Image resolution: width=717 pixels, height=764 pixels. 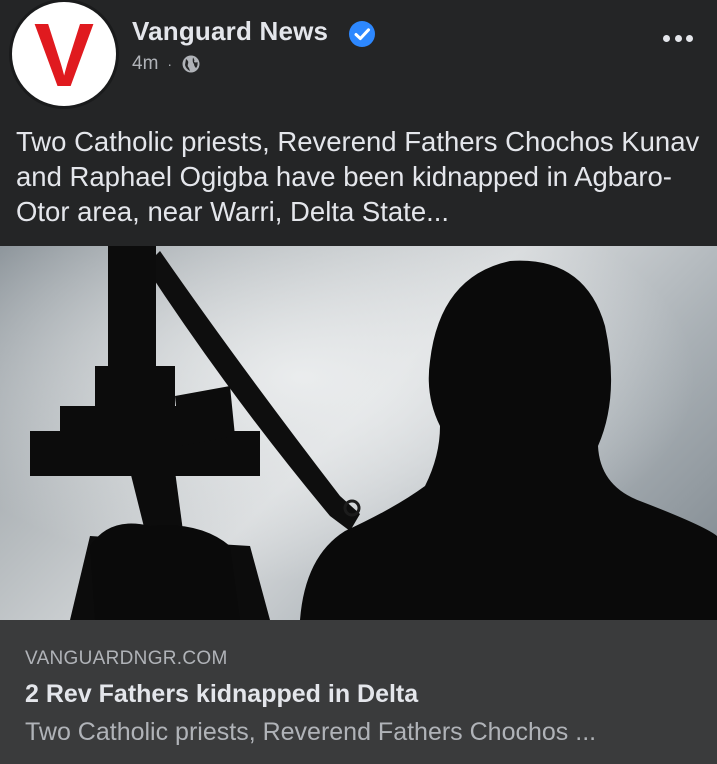 I want to click on globe-icon, so click(x=191, y=64).